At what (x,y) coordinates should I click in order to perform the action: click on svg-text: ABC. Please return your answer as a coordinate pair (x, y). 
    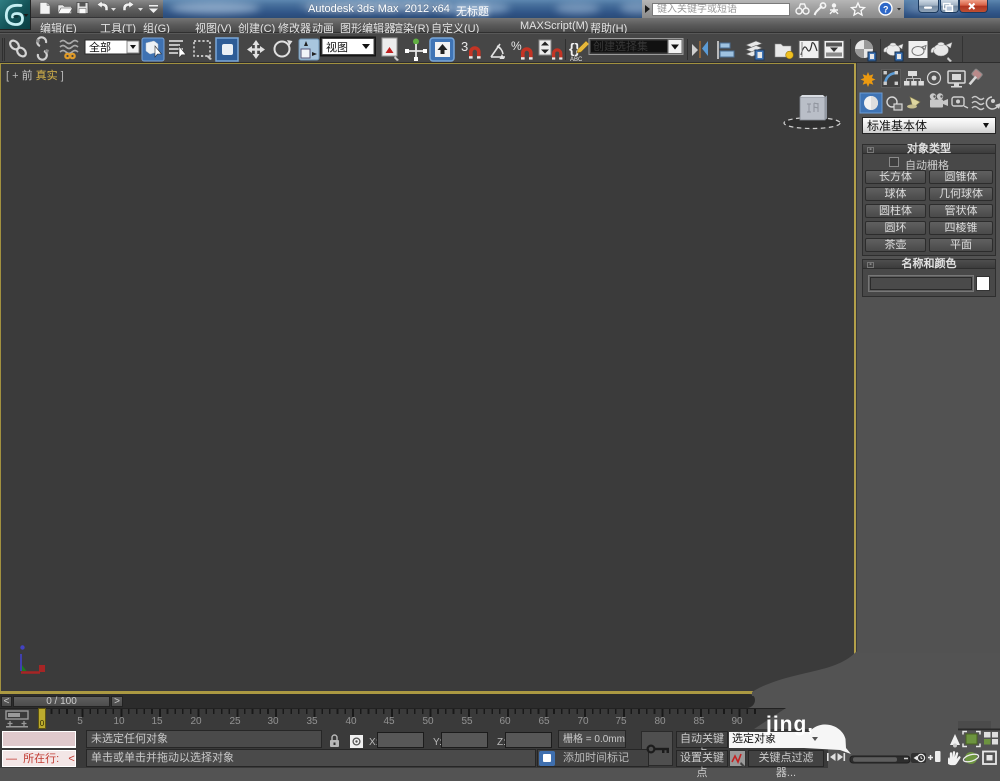
    Looking at the image, I should click on (576, 60).